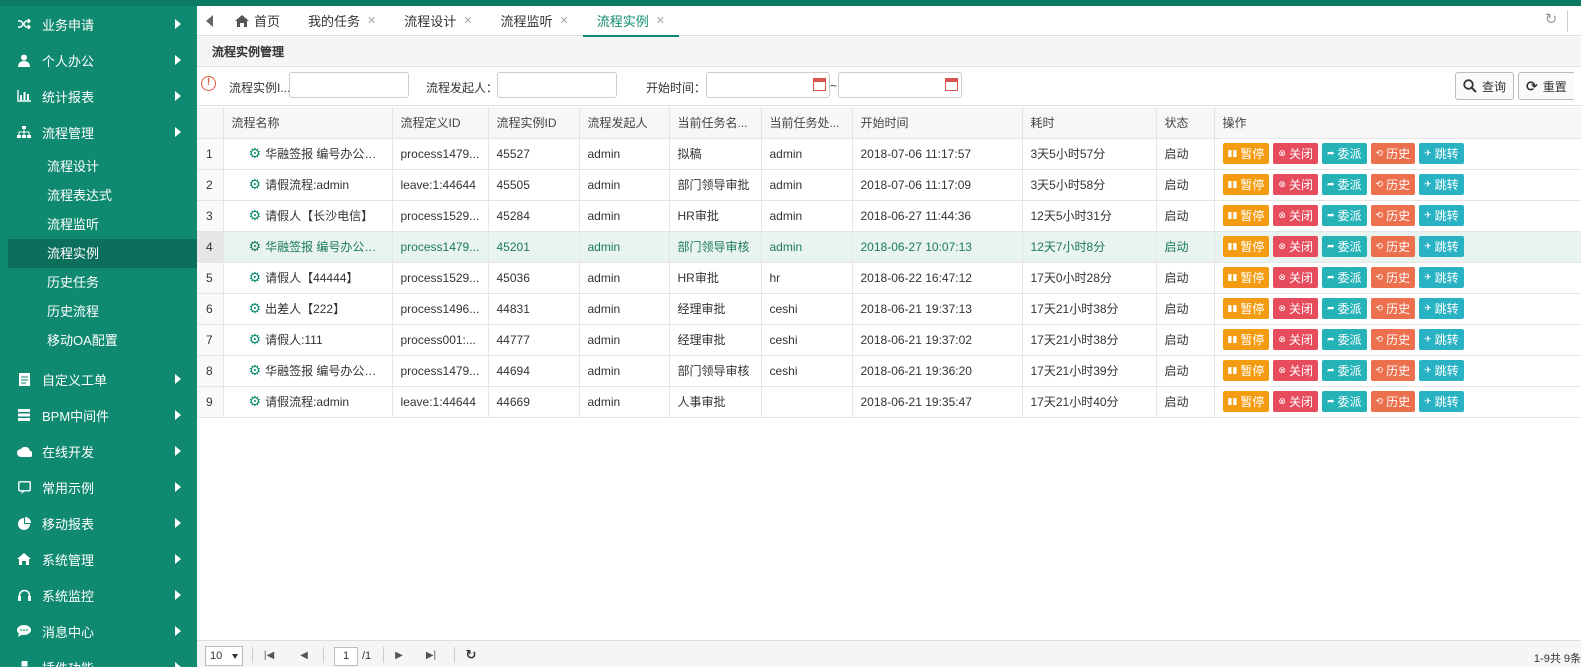 The height and width of the screenshot is (667, 1581). Describe the element at coordinates (98, 60) in the screenshot. I see `sidebar-item-personal: 个人办公` at that location.